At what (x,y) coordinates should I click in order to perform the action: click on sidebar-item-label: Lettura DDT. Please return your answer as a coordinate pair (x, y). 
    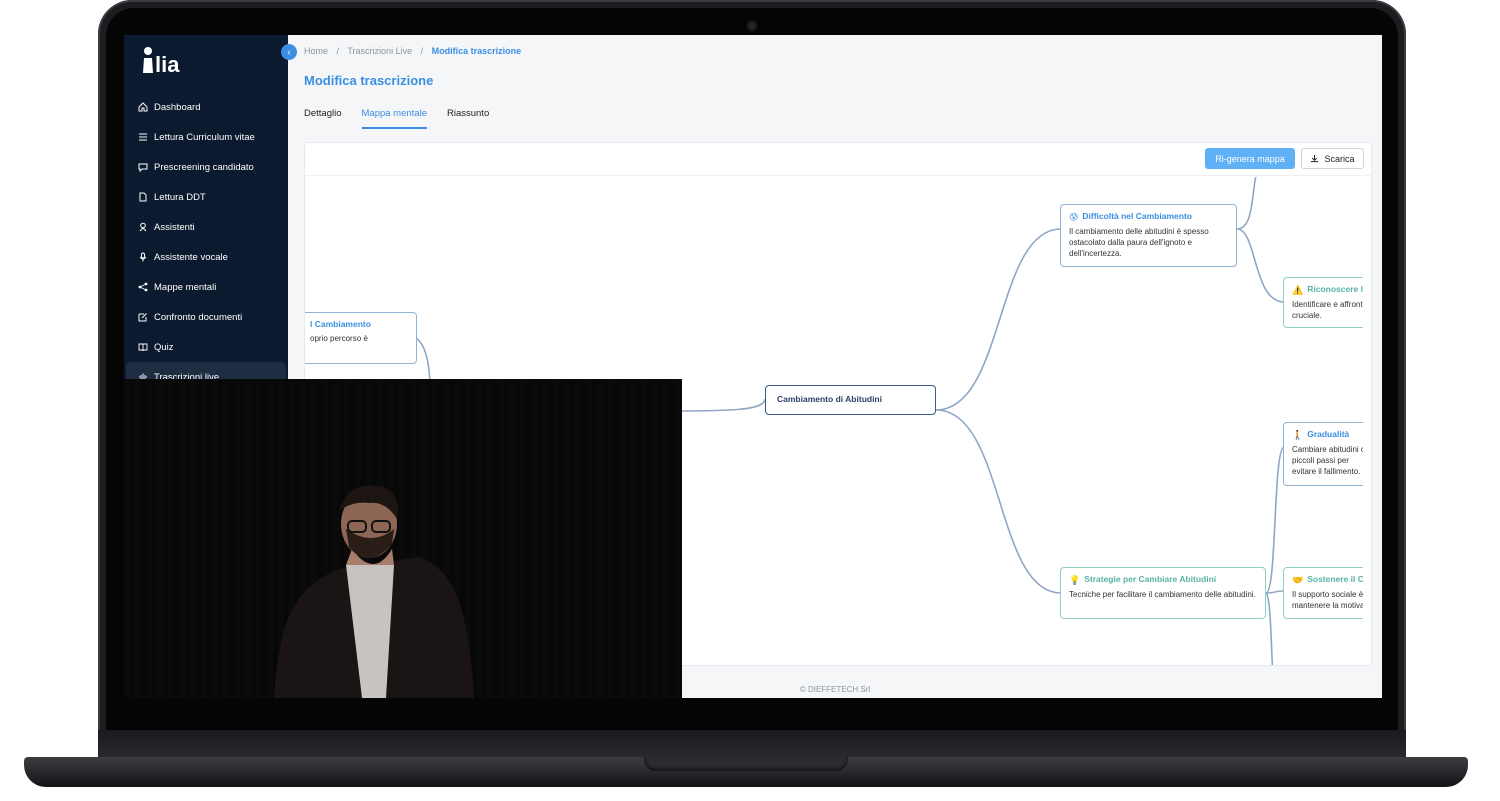
    Looking at the image, I should click on (180, 197).